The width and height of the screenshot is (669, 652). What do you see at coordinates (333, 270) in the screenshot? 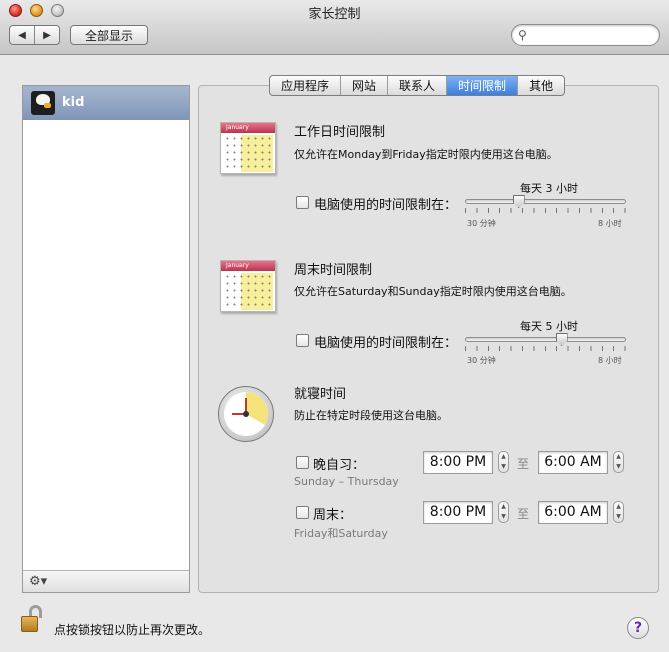
I see `weekend-title: 周末时间限制` at bounding box center [333, 270].